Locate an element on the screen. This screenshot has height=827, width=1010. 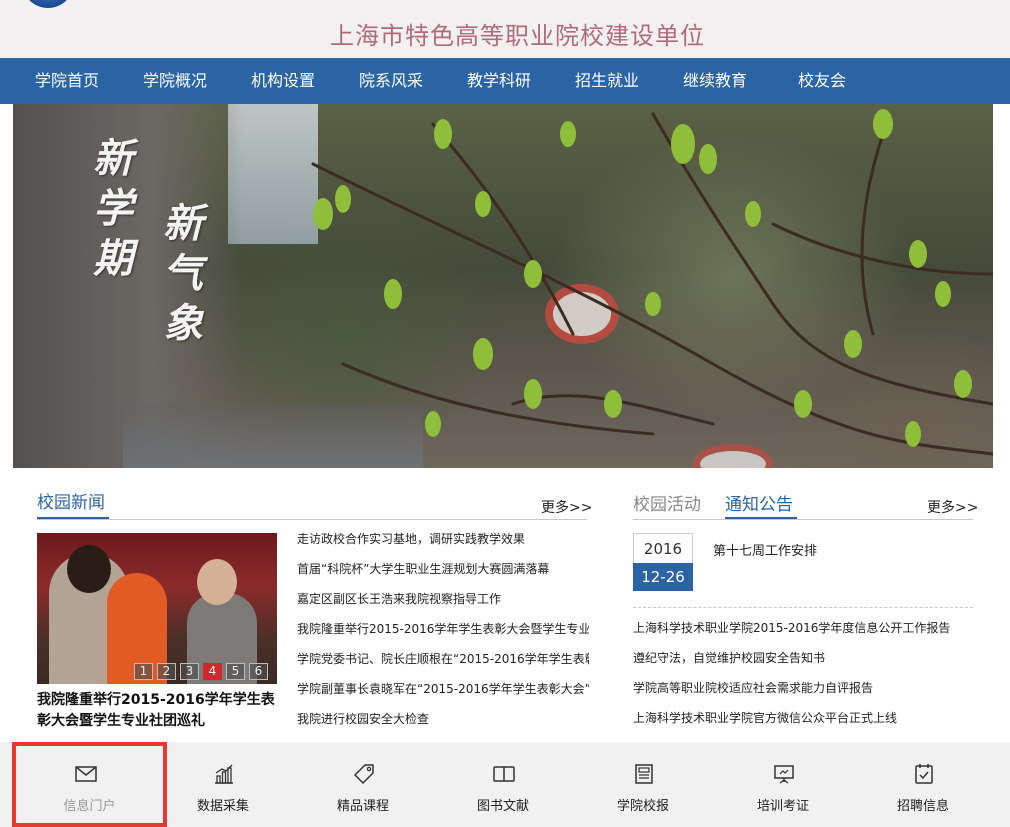
featured-notice-year: 2016 is located at coordinates (663, 548).